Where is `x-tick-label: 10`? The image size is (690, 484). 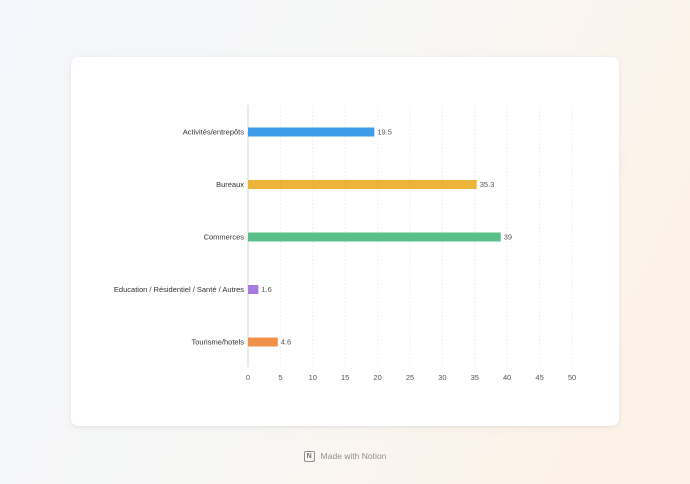 x-tick-label: 10 is located at coordinates (313, 377).